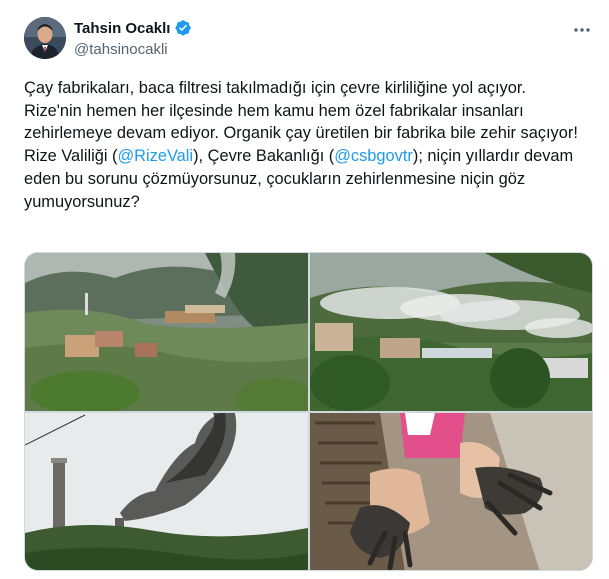  What do you see at coordinates (166, 491) in the screenshot?
I see `photo-chimney-black-smoke` at bounding box center [166, 491].